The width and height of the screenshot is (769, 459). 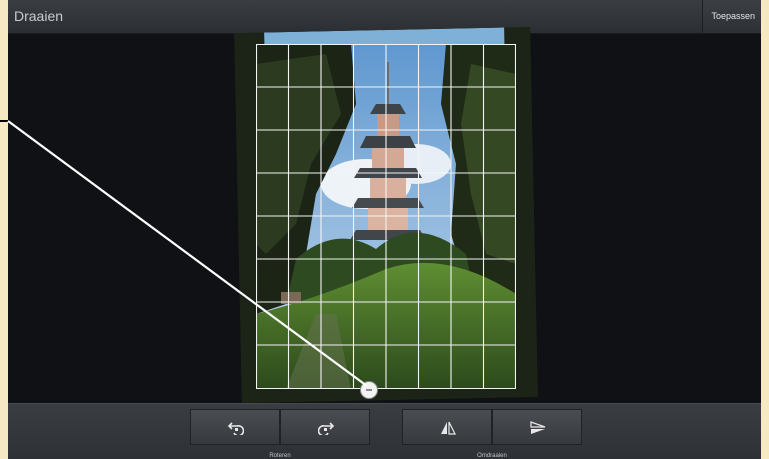 I want to click on rotate-right-icon, so click(x=326, y=428).